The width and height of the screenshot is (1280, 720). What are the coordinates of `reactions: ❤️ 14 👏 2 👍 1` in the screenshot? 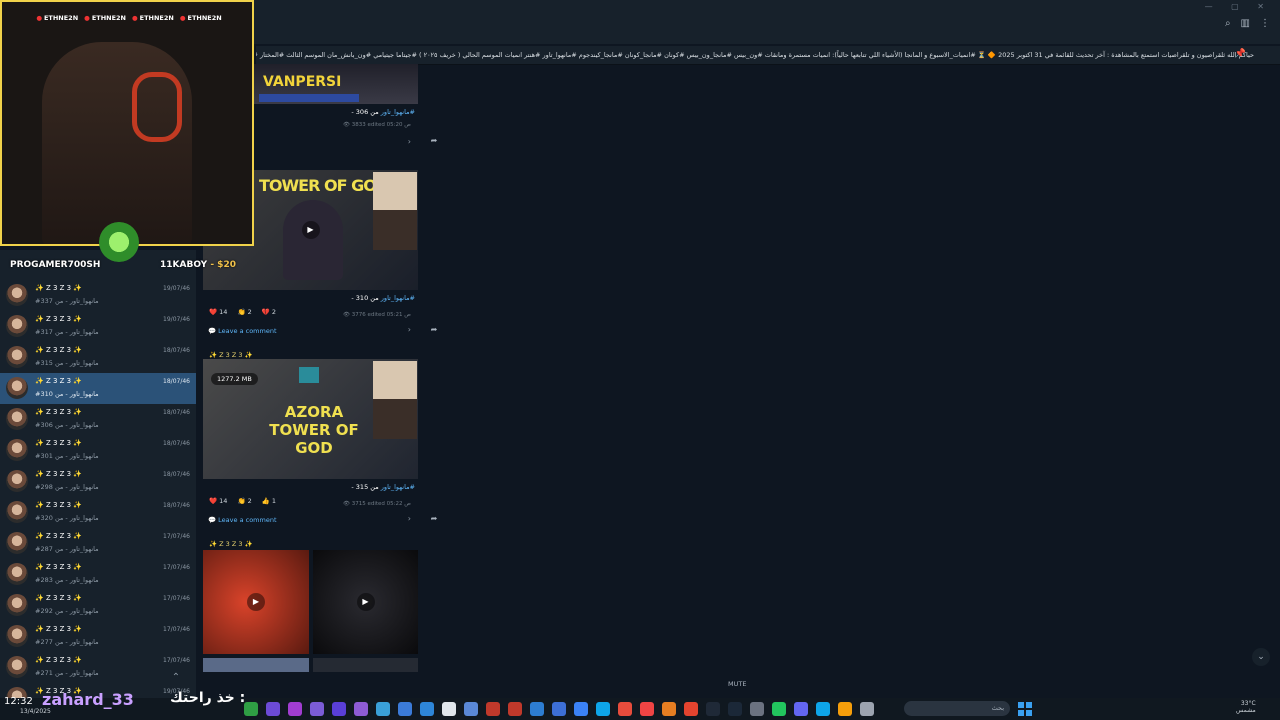 It's located at (242, 501).